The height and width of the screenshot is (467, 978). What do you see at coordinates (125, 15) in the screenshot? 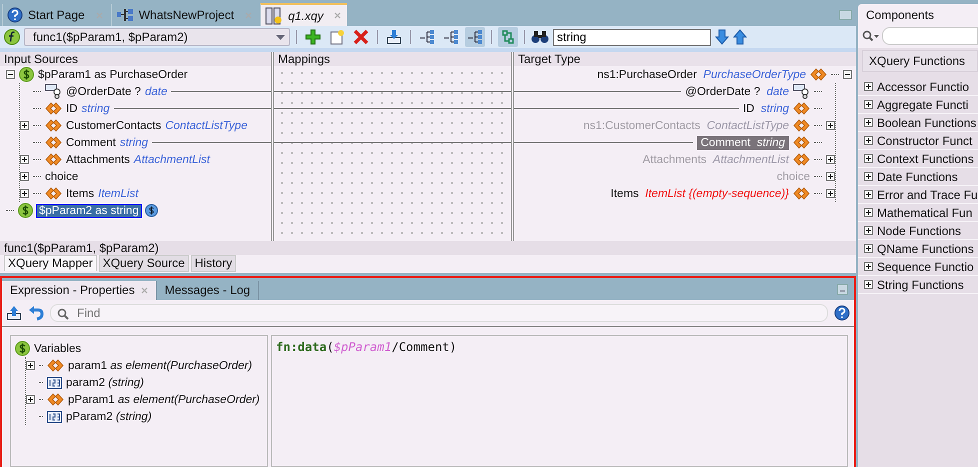
I see `project-icon` at bounding box center [125, 15].